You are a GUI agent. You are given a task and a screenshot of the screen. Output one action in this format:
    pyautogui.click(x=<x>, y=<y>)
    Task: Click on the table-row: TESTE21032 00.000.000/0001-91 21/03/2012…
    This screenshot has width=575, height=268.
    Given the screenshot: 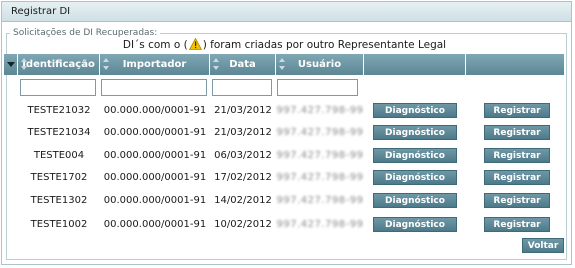 What is the action you would take?
    pyautogui.click(x=287, y=111)
    